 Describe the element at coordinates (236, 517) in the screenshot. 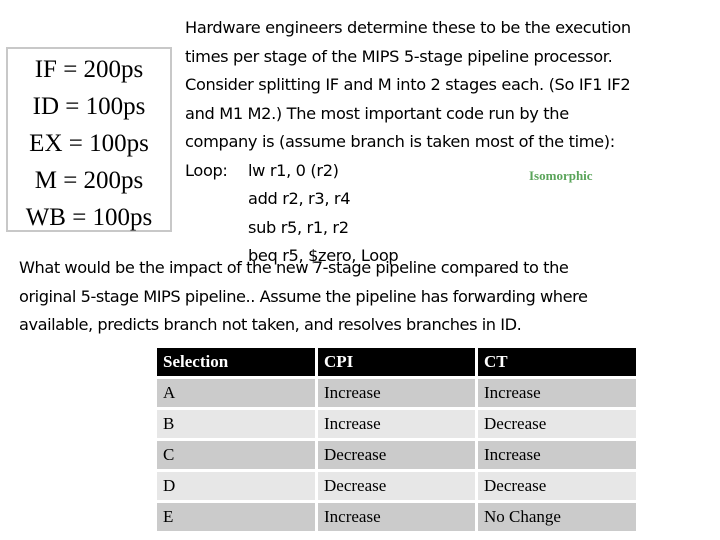

I see `selection-cell: E` at that location.